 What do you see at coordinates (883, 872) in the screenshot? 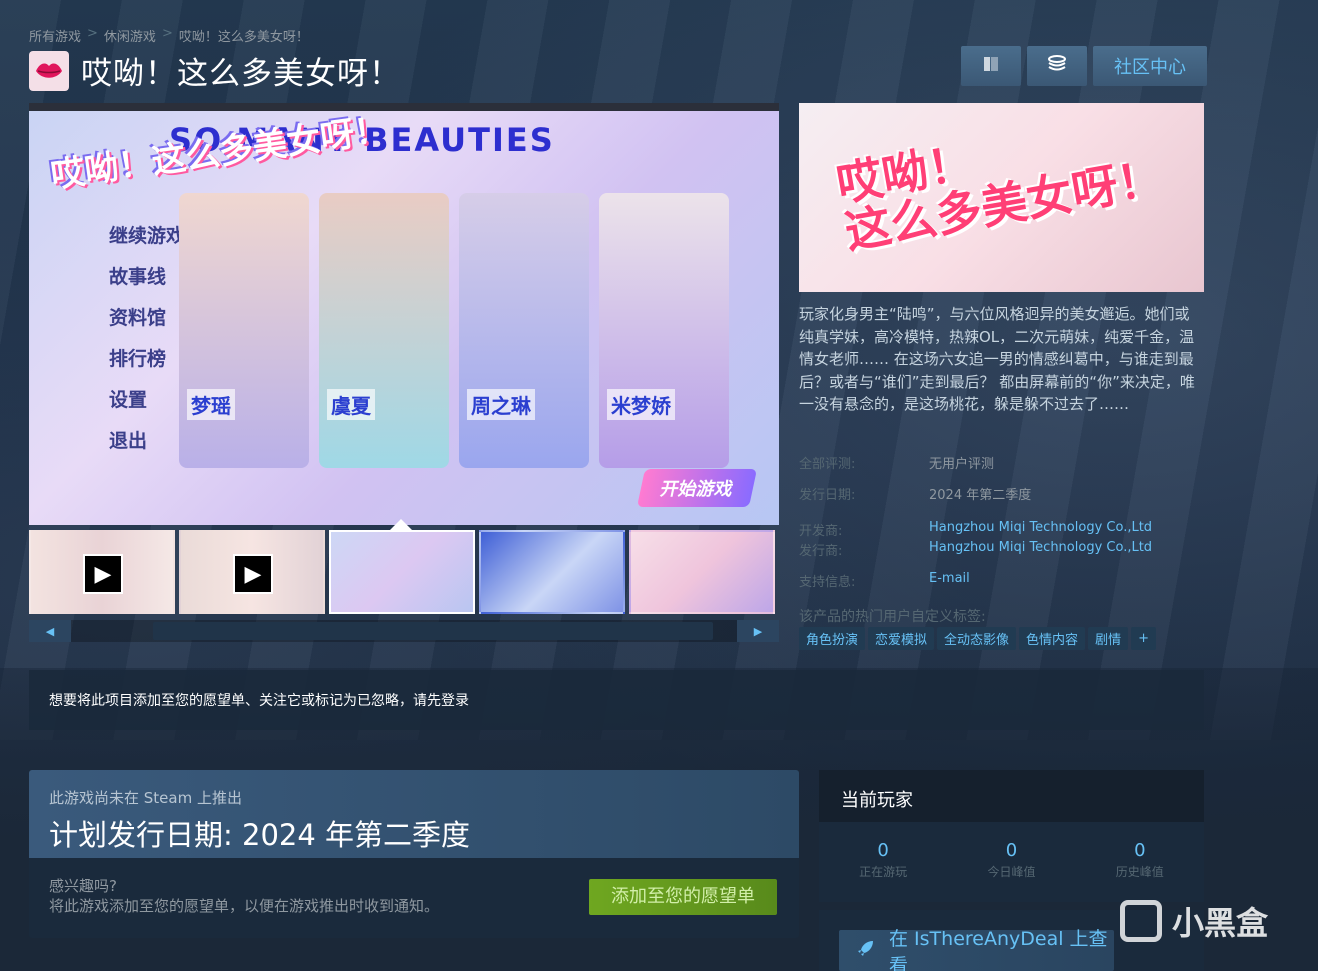
I see `stat-label: 正在游玩` at bounding box center [883, 872].